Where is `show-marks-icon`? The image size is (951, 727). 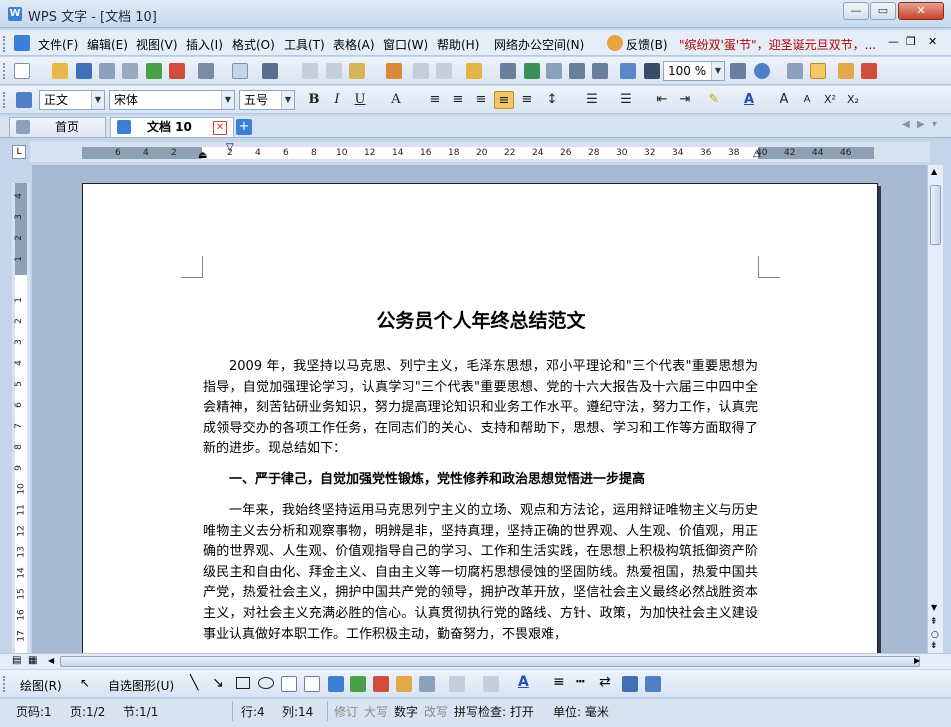
show-marks-icon is located at coordinates (652, 71).